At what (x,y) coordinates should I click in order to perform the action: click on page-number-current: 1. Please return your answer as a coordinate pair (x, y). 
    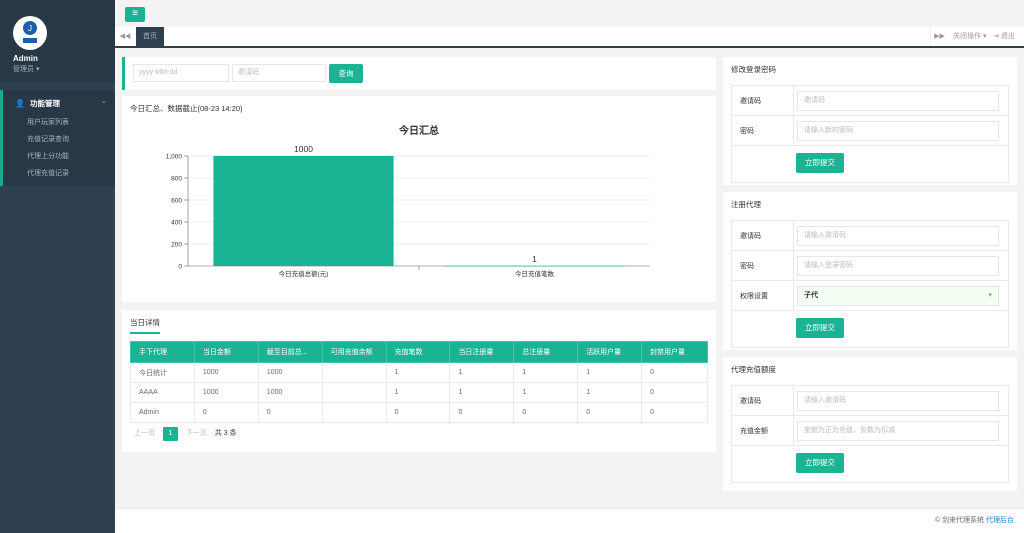
    Looking at the image, I should click on (170, 434).